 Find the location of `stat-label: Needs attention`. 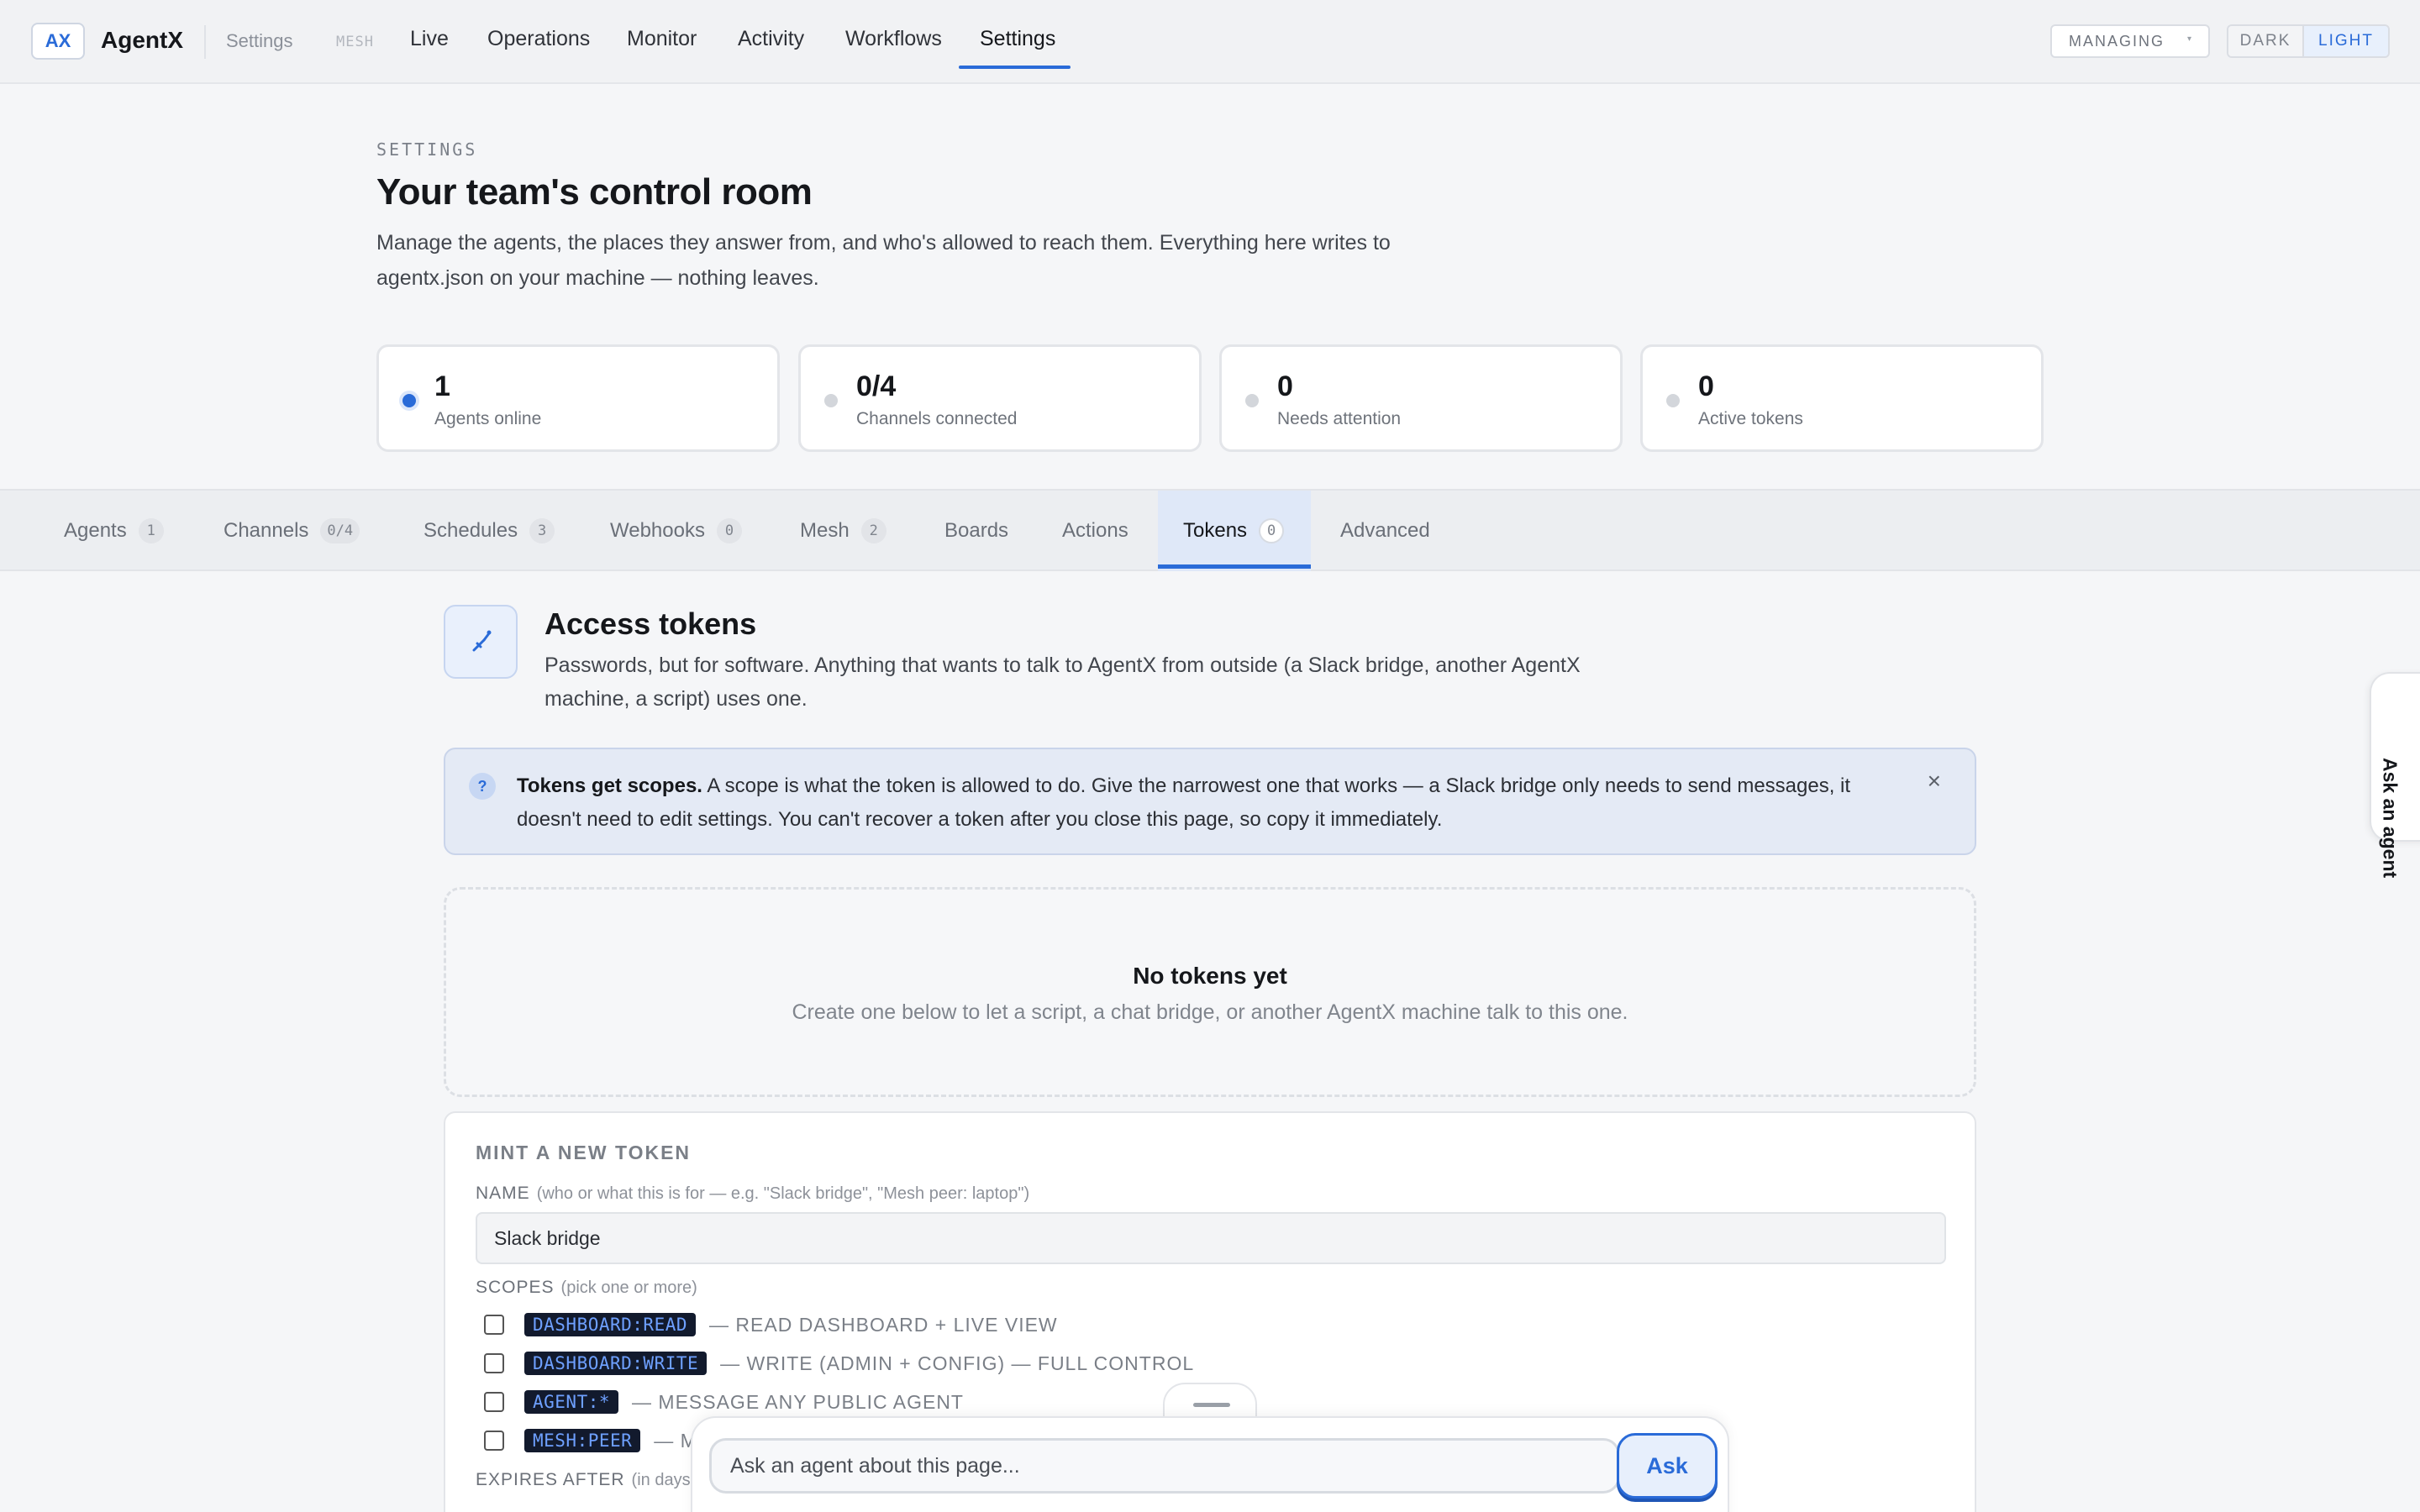

stat-label: Needs attention is located at coordinates (1339, 418).